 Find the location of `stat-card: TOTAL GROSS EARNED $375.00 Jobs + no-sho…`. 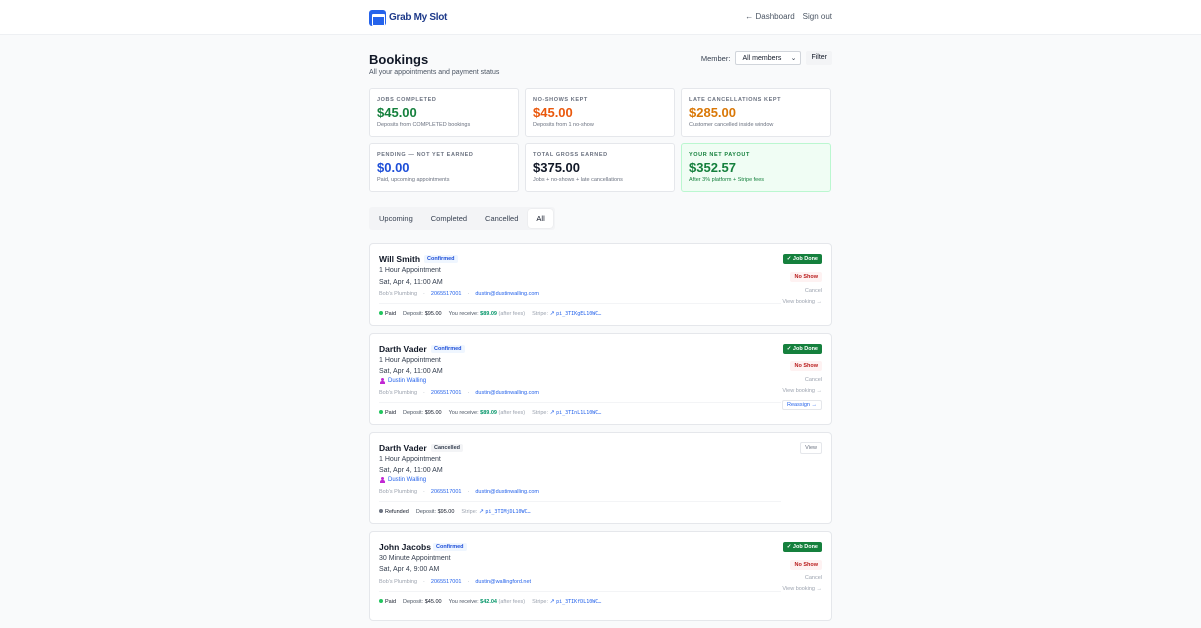

stat-card: TOTAL GROSS EARNED $375.00 Jobs + no-sho… is located at coordinates (600, 167).